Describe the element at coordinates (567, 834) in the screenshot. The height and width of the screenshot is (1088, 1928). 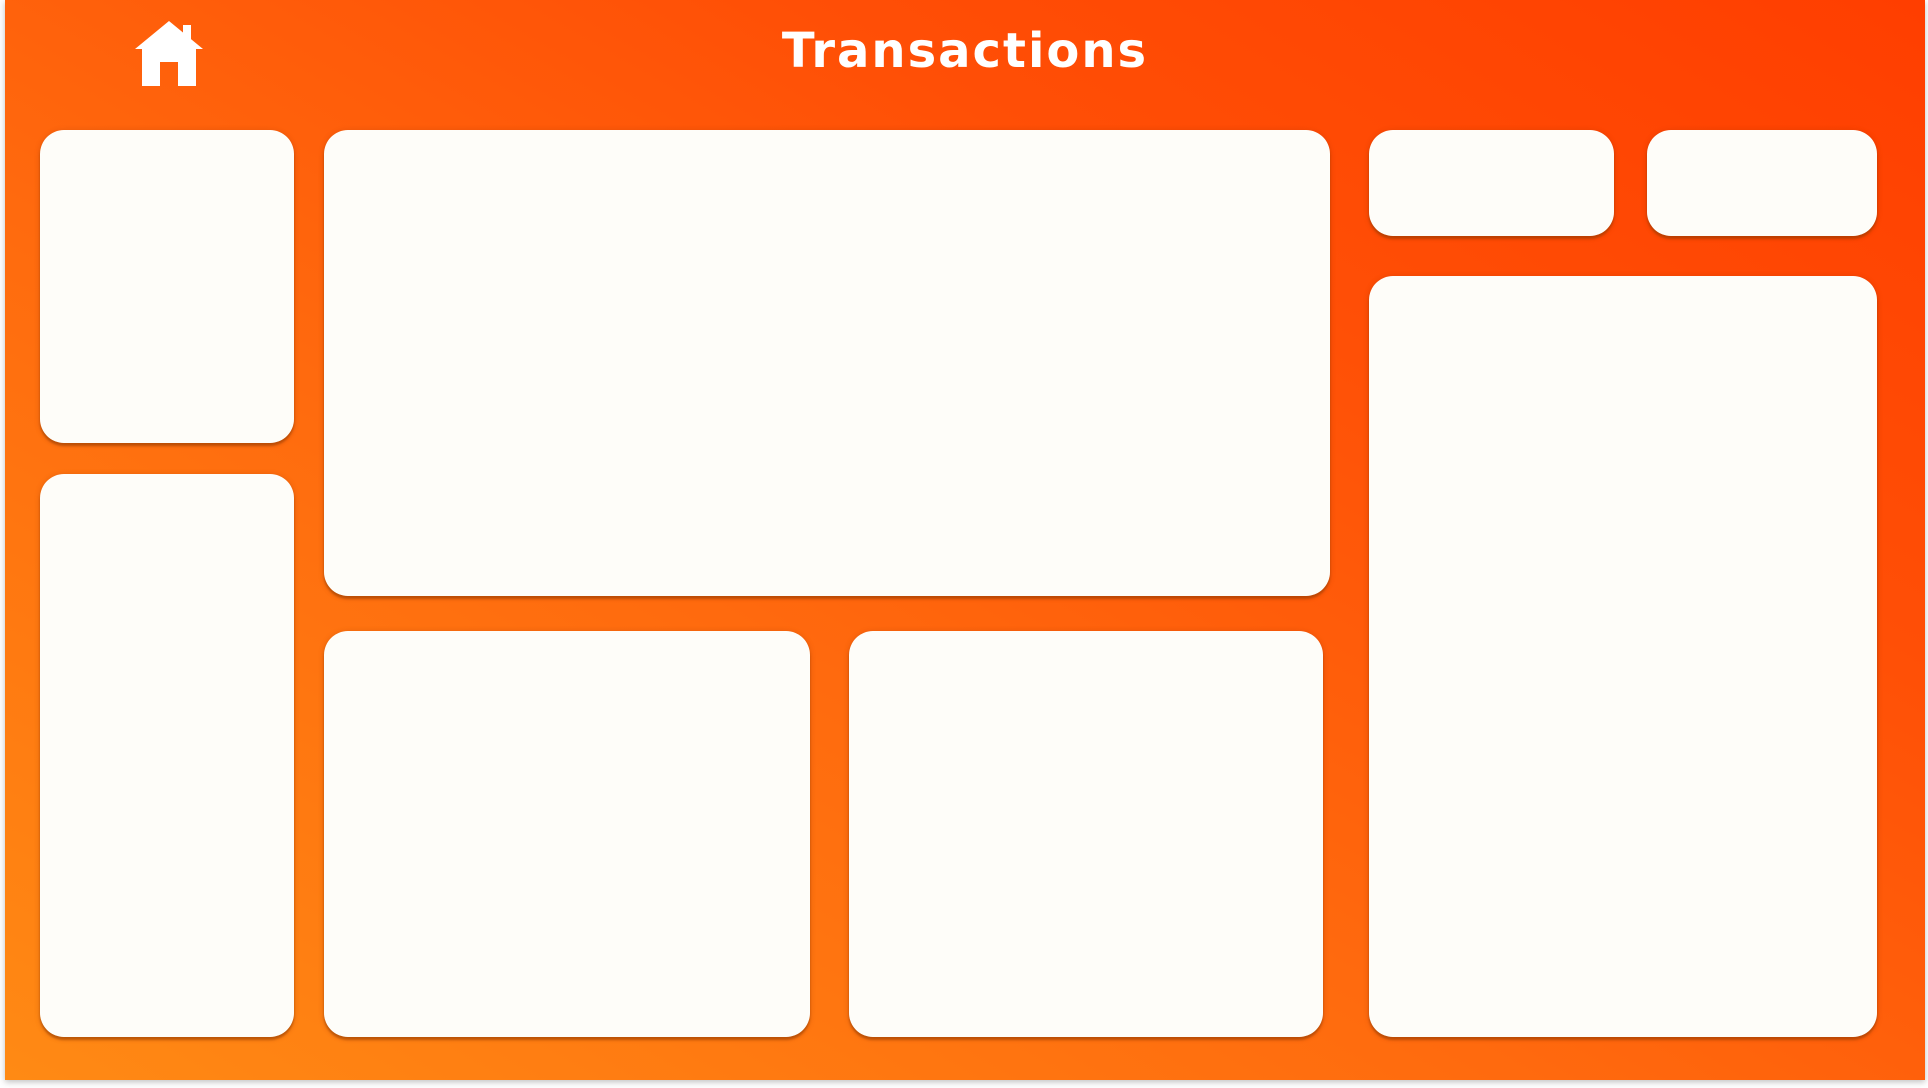
I see `panel-center-bottom-left` at that location.